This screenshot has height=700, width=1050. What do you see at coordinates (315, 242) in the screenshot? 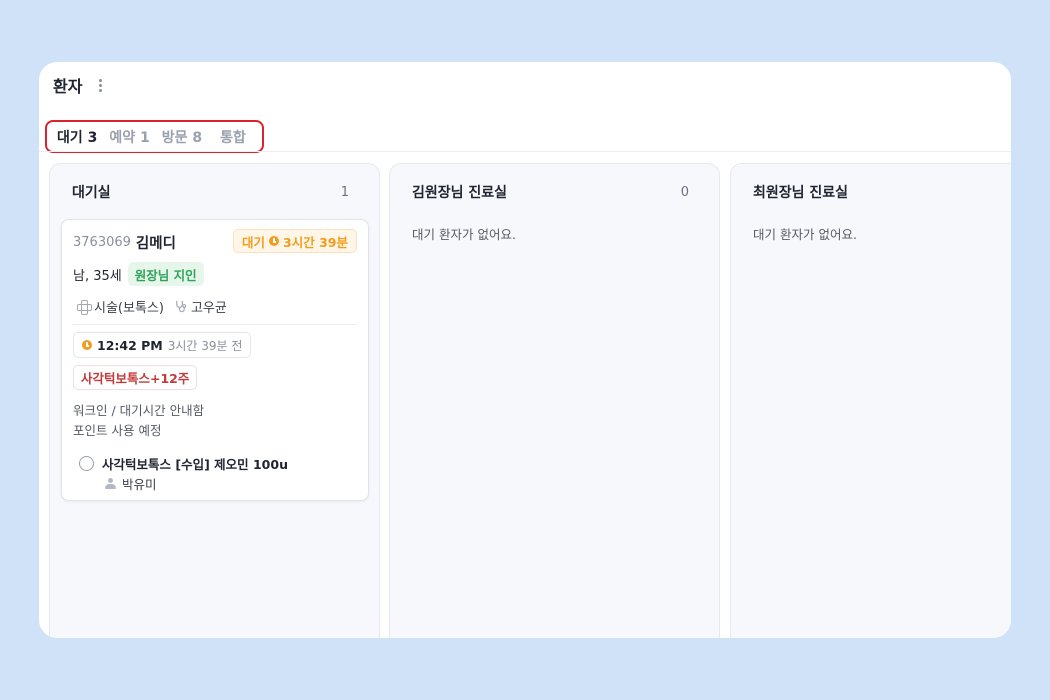
I see `status-time: 3시간 39분` at bounding box center [315, 242].